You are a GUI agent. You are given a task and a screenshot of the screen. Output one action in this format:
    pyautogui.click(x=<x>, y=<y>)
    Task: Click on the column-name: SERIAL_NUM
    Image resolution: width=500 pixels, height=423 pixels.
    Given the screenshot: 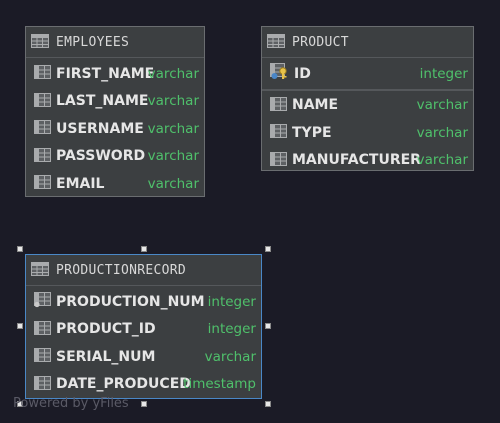 What is the action you would take?
    pyautogui.click(x=106, y=356)
    